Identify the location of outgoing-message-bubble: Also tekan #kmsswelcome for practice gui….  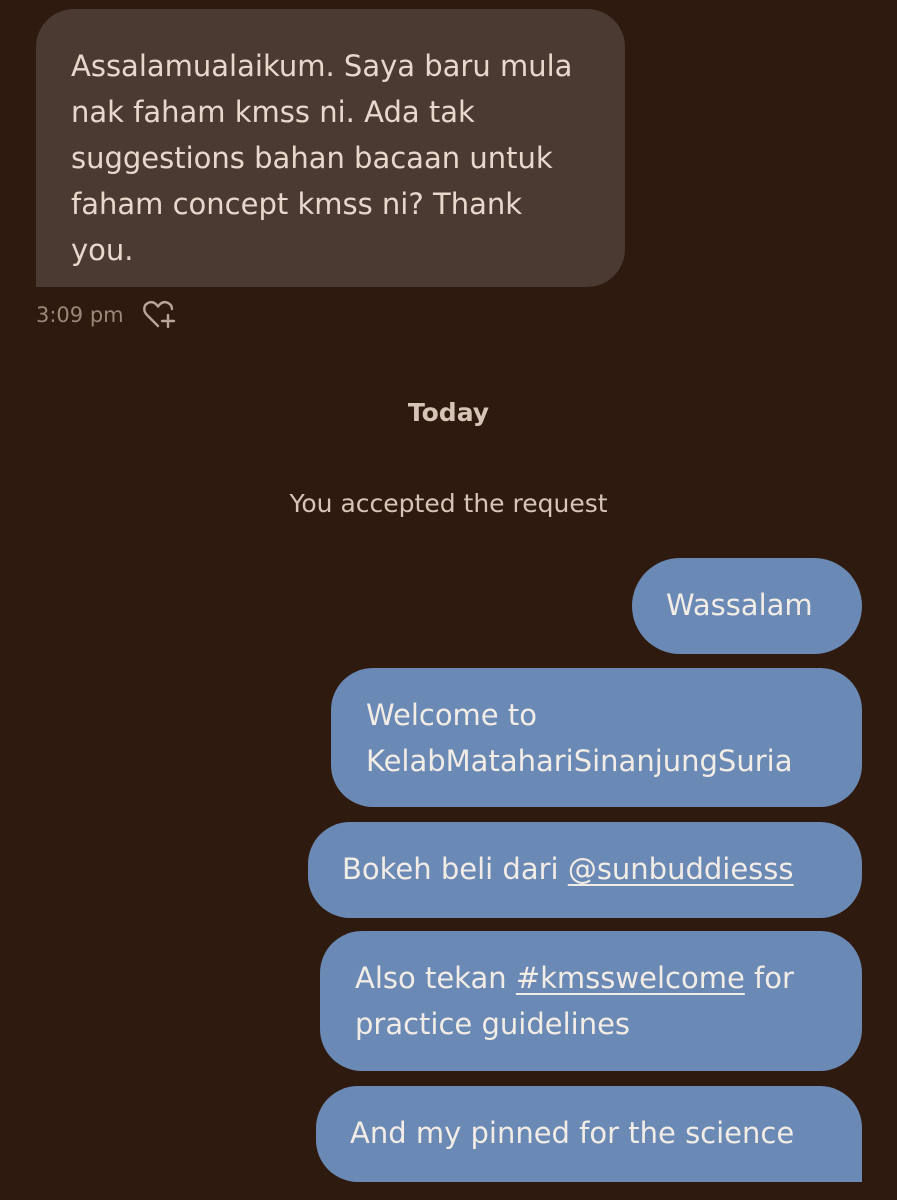
(591, 1001).